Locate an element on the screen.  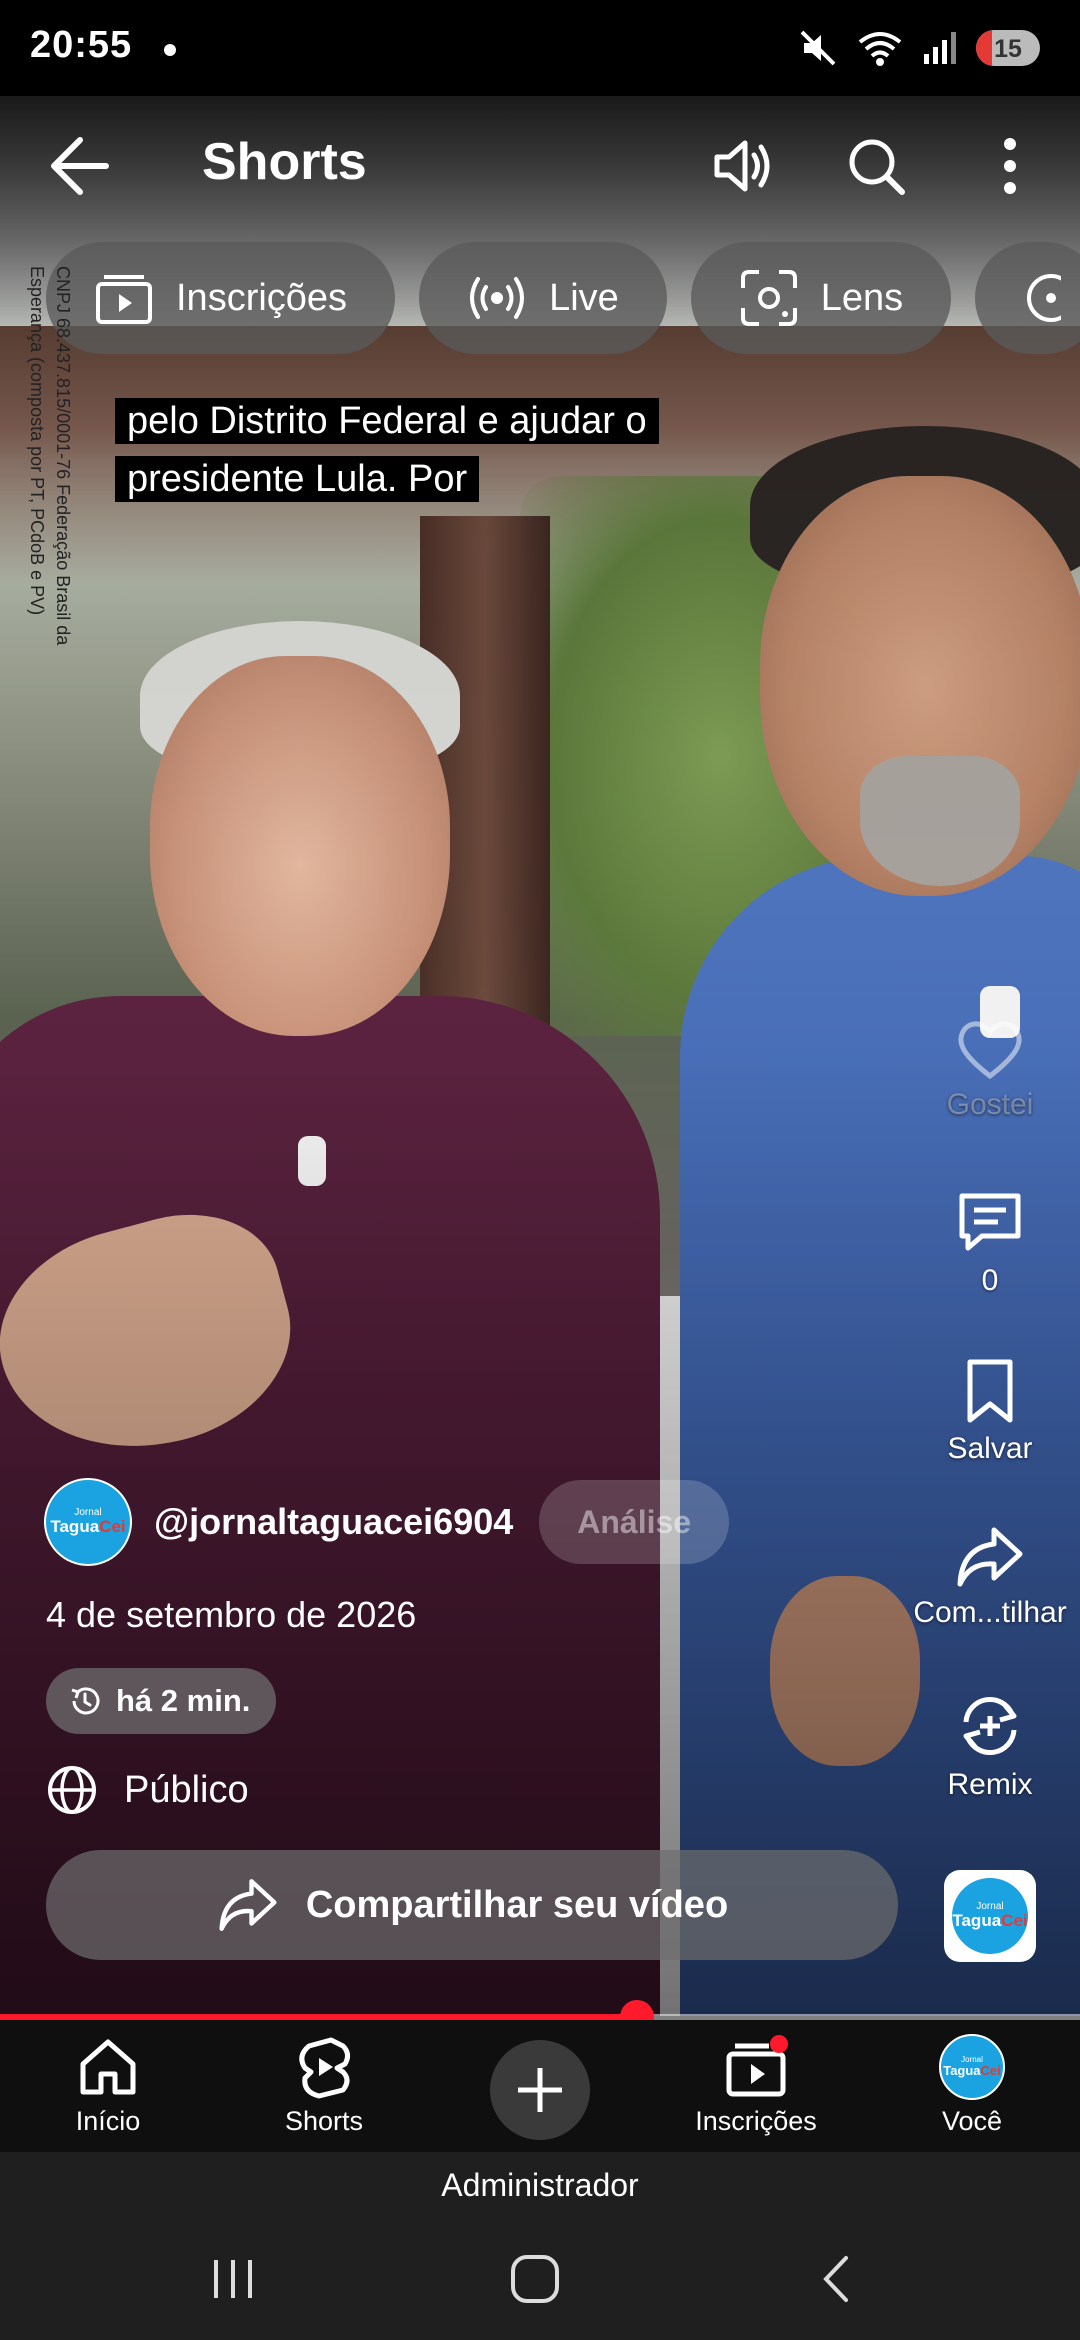
comments-button: 0 is located at coordinates (990, 1242).